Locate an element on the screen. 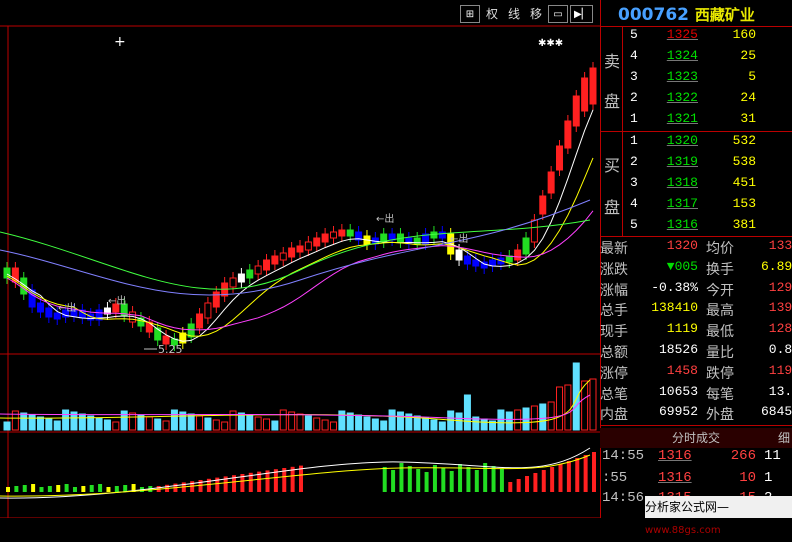 Image resolution: width=792 pixels, height=542 pixels. play-icon: ▶▏ is located at coordinates (582, 14).